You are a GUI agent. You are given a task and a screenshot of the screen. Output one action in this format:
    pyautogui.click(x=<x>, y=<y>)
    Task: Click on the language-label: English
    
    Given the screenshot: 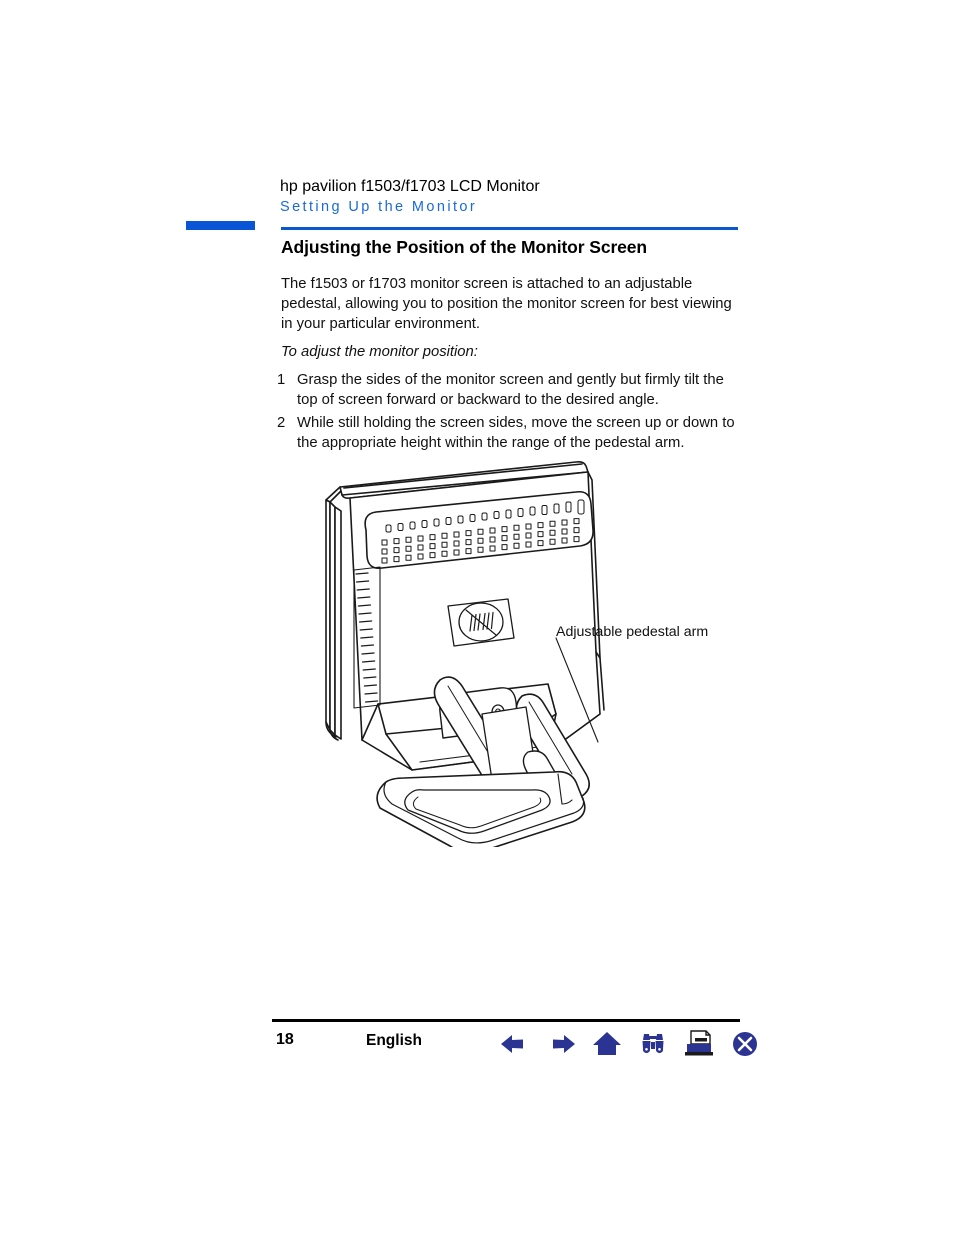 What is the action you would take?
    pyautogui.click(x=394, y=1040)
    